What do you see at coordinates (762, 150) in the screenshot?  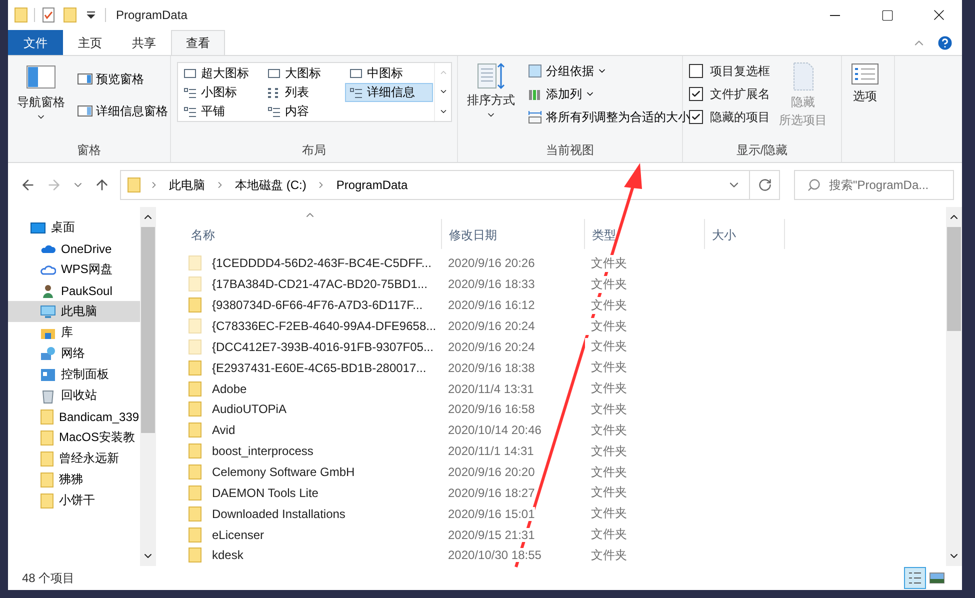 I see `group-label: 显示/隐藏` at bounding box center [762, 150].